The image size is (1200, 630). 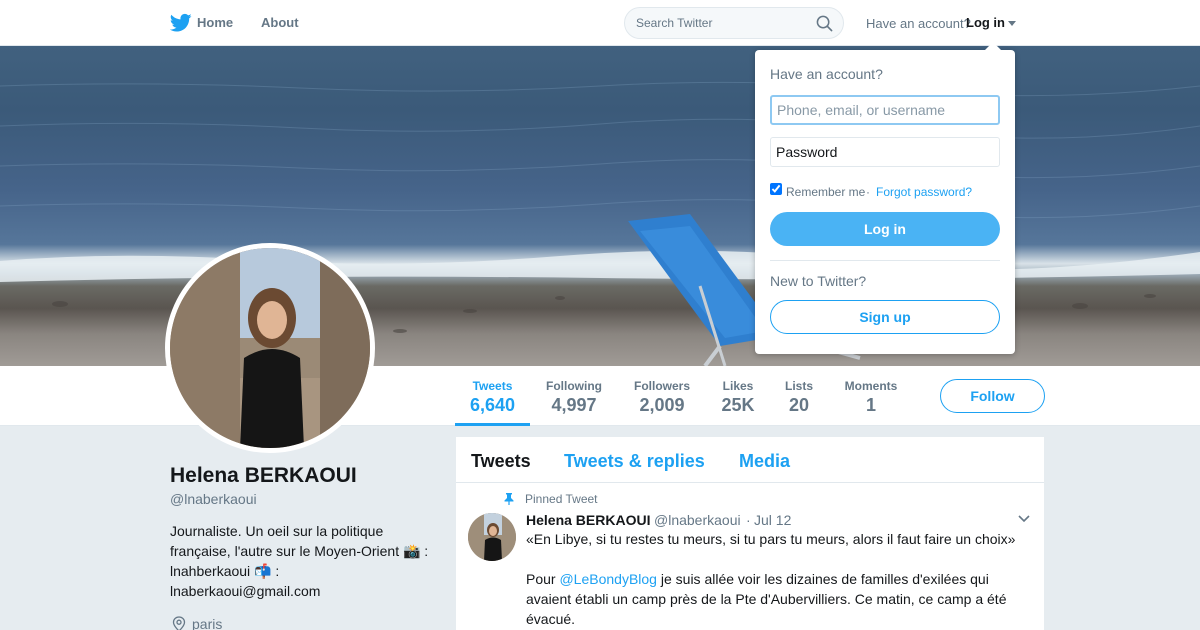 I want to click on tweet-text-prefix: Pour, so click(x=543, y=579).